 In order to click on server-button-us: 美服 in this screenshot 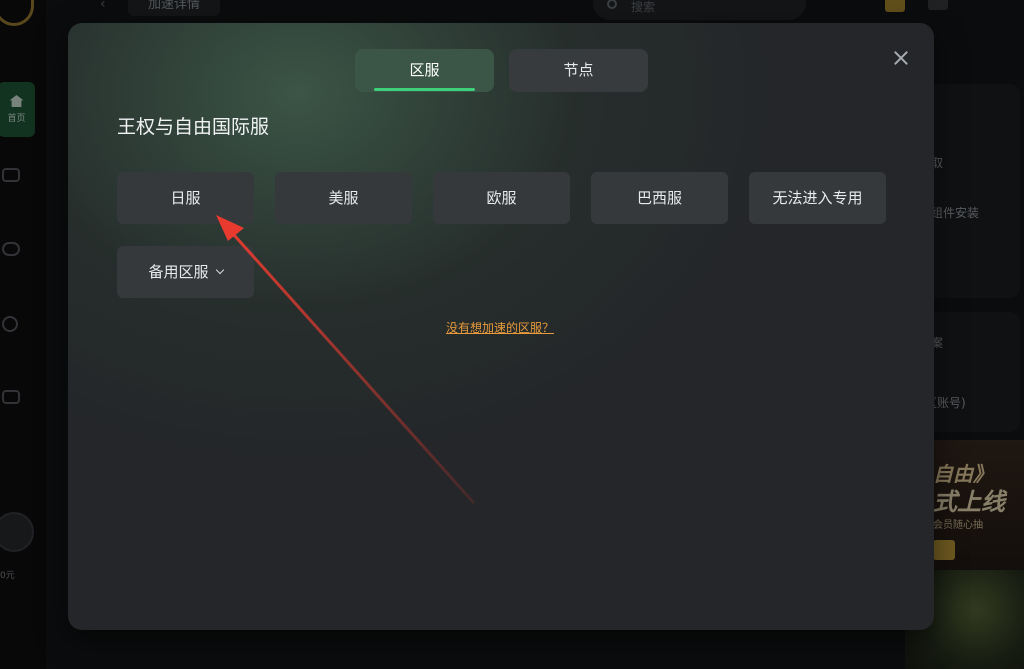, I will do `click(343, 198)`.